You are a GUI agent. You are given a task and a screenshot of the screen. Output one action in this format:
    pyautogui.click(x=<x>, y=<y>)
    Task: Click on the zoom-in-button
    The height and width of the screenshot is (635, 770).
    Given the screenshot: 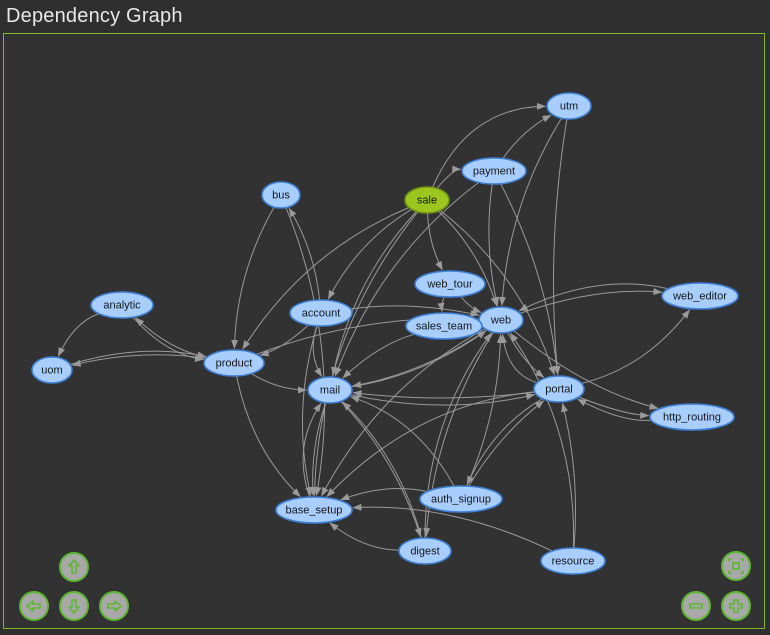 What is the action you would take?
    pyautogui.click(x=736, y=606)
    